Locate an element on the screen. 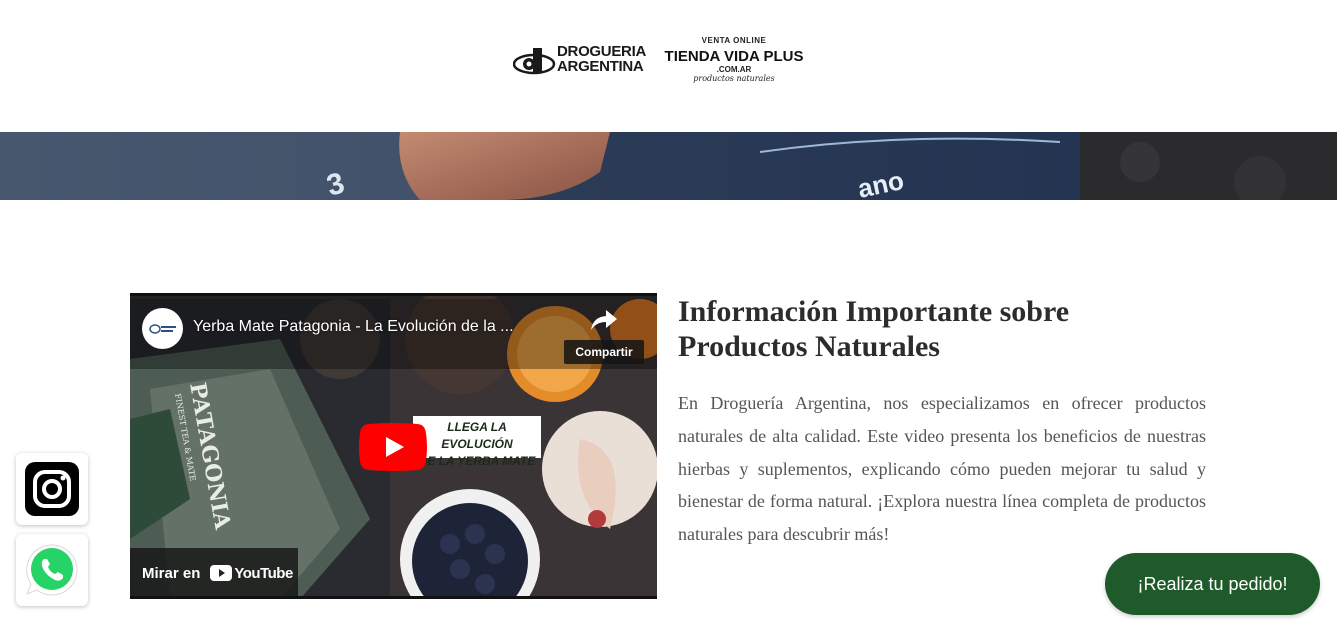 The height and width of the screenshot is (632, 1337). video-overlay-caption: LLEGA LA EVOLUCIÓN DE LA YERBA MATE is located at coordinates (477, 442).